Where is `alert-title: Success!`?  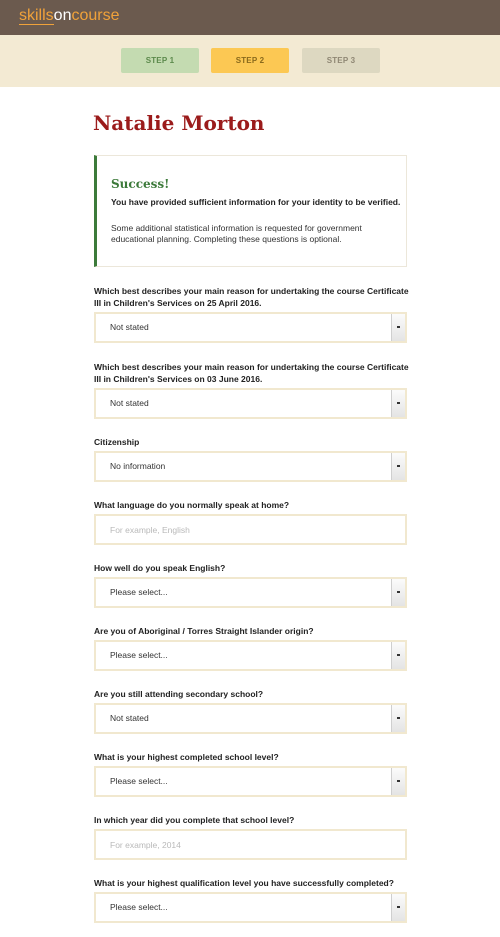
alert-title: Success! is located at coordinates (140, 184).